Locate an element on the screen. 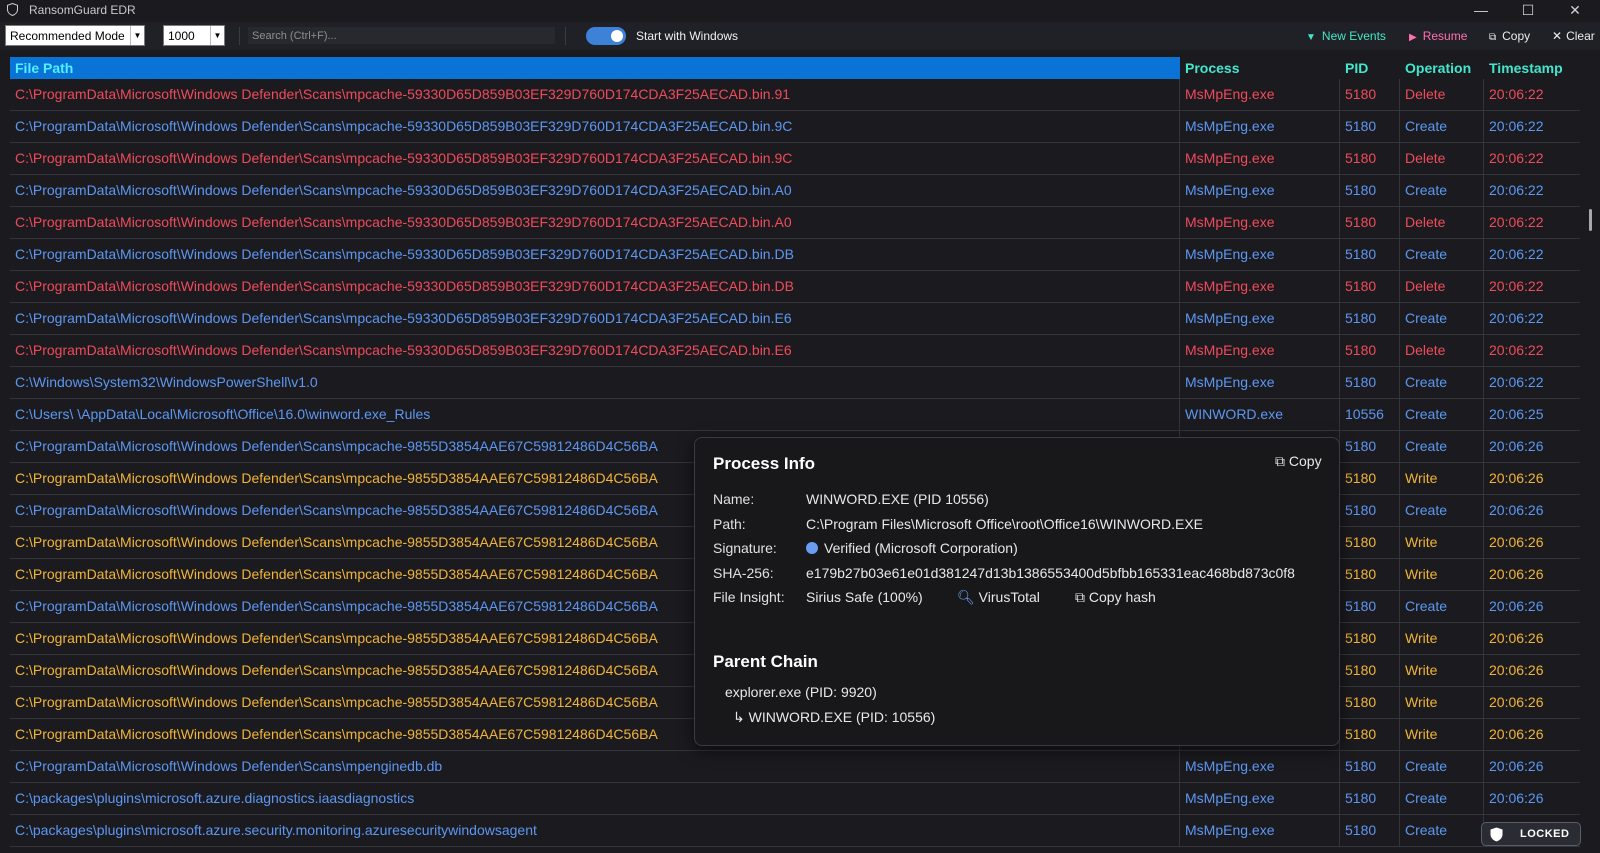  column-header-timestamp: Timestamp is located at coordinates (1532, 68).